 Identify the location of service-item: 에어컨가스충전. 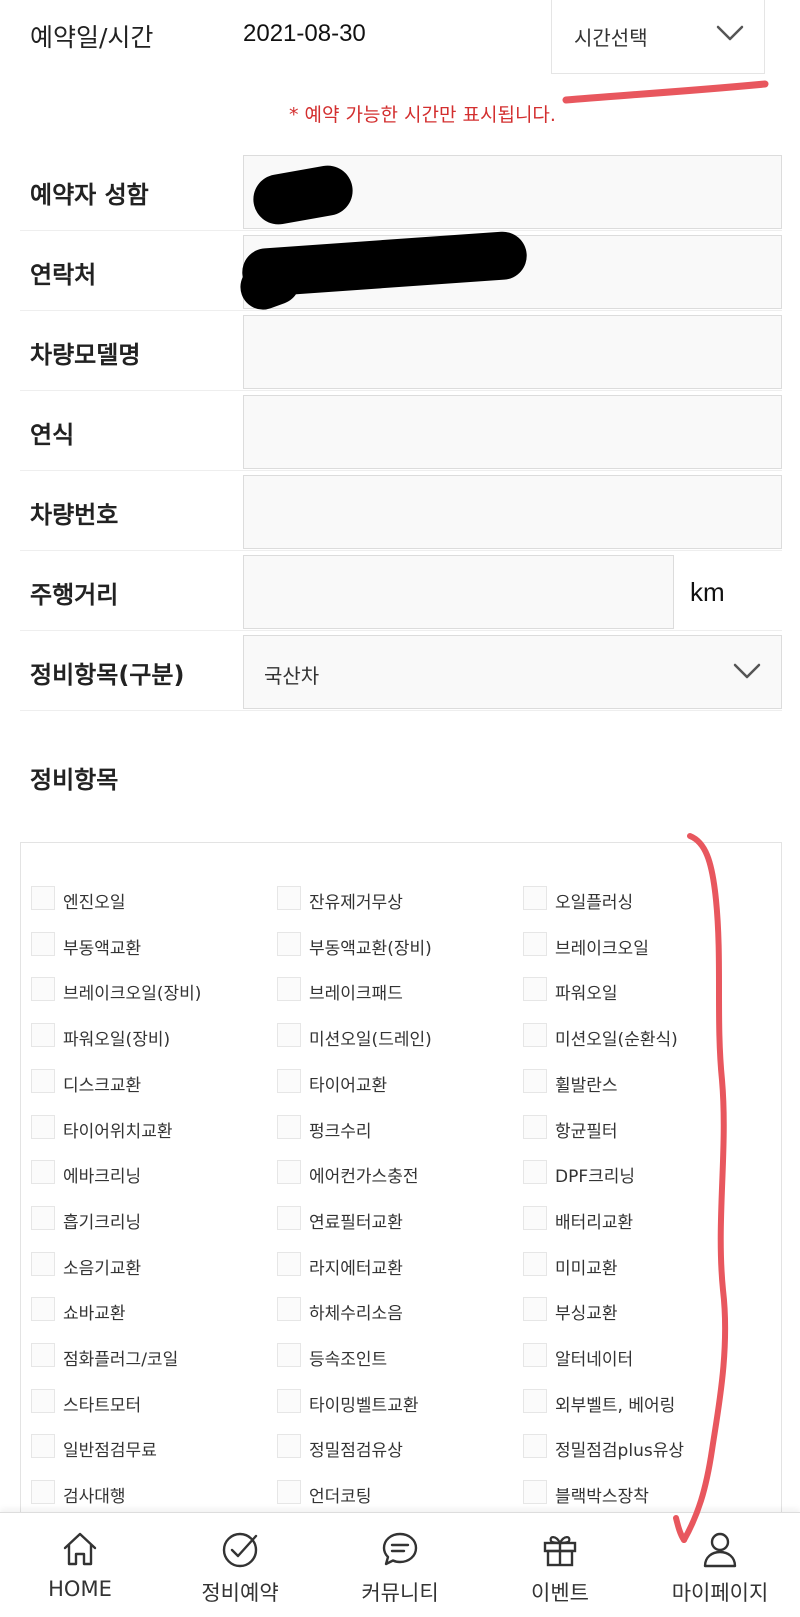
(397, 1174).